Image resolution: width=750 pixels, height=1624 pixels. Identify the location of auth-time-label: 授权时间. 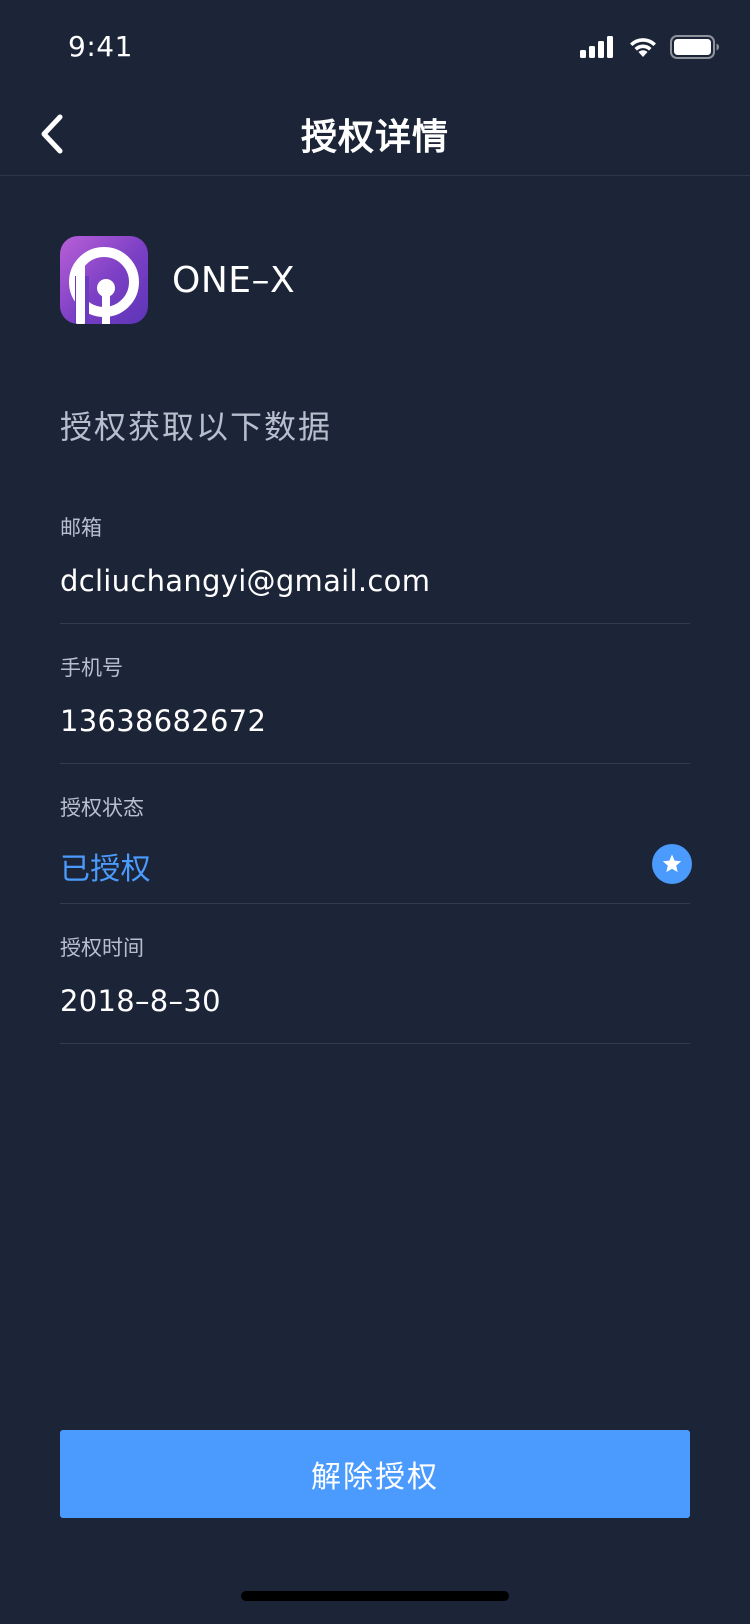
(102, 948).